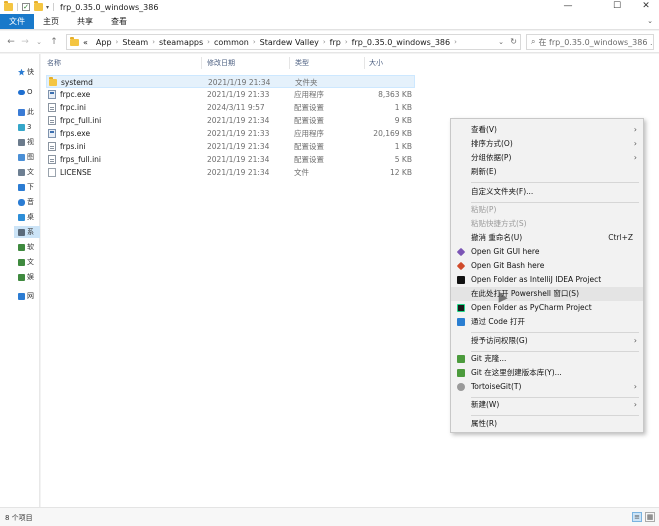 The width and height of the screenshot is (659, 526). I want to click on menu-item-undo-rename: 撤消 重命名(U) Ctrl+Z, so click(547, 238).